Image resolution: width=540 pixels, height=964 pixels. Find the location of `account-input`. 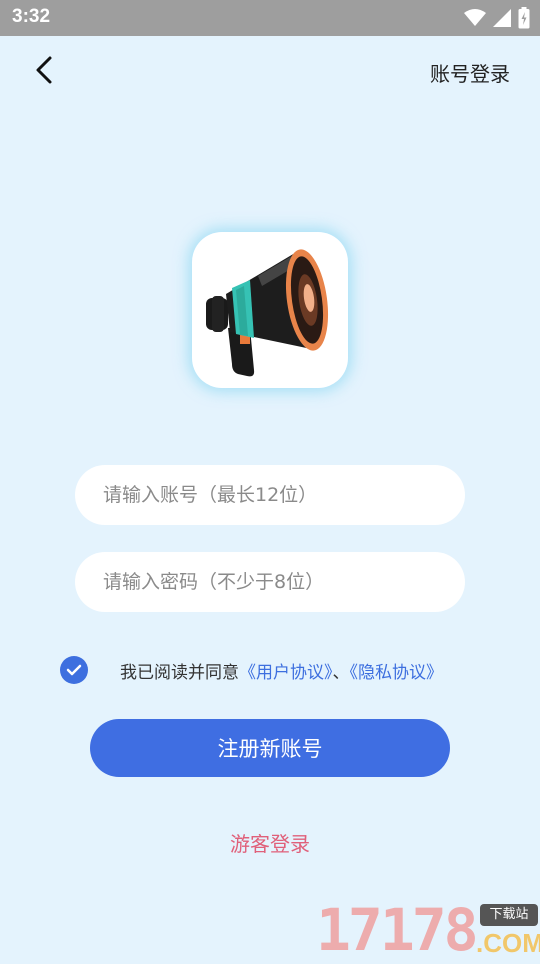

account-input is located at coordinates (273, 495).